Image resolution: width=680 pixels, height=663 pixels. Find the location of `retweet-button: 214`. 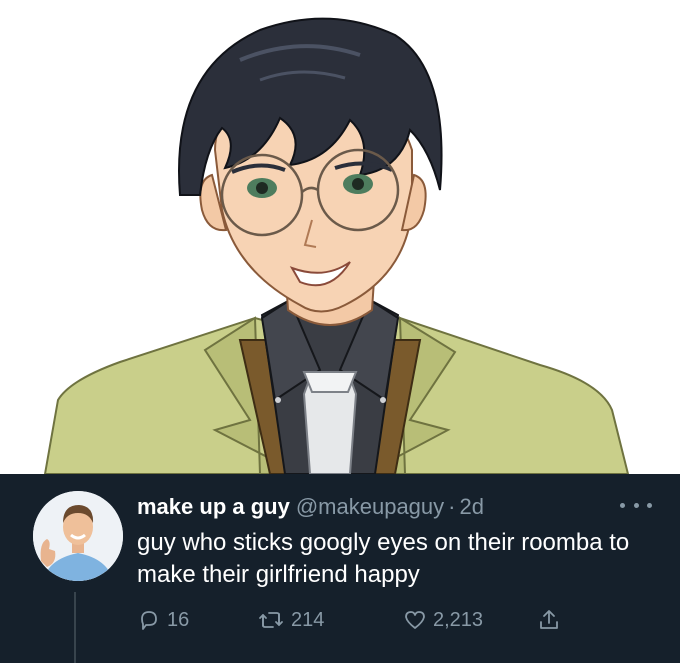

retweet-button: 214 is located at coordinates (290, 620).